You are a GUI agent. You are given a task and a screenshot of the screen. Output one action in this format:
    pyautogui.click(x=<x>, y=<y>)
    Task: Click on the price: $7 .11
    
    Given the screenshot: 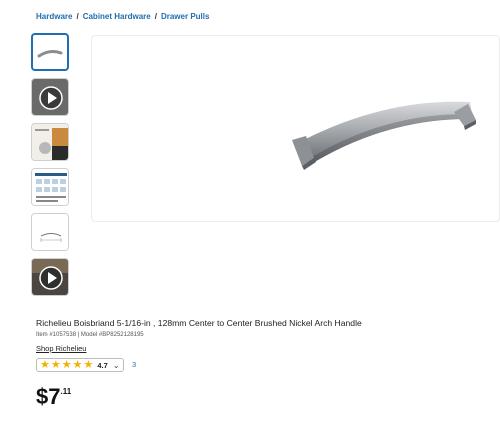 What is the action you would take?
    pyautogui.click(x=53, y=397)
    